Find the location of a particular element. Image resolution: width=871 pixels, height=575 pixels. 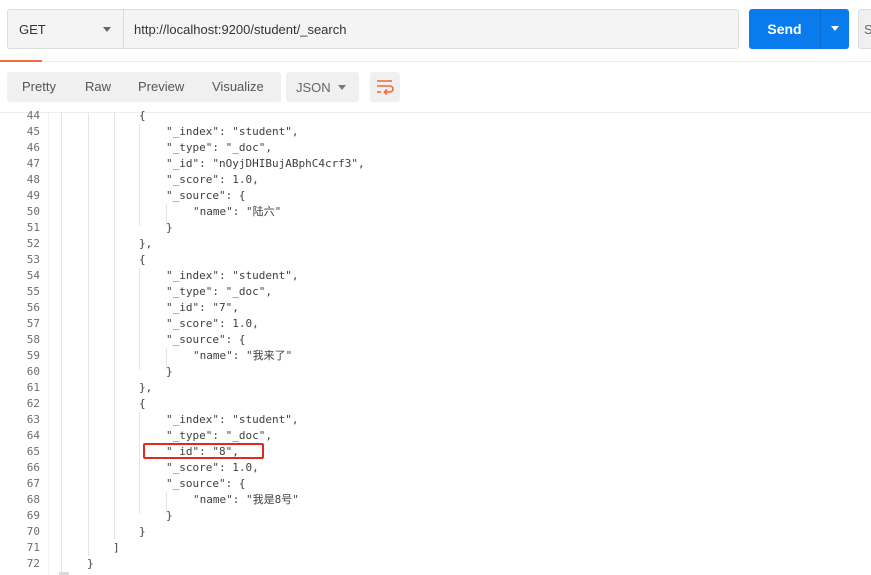

url-value: http://localhost:9200/student/_search is located at coordinates (240, 29).